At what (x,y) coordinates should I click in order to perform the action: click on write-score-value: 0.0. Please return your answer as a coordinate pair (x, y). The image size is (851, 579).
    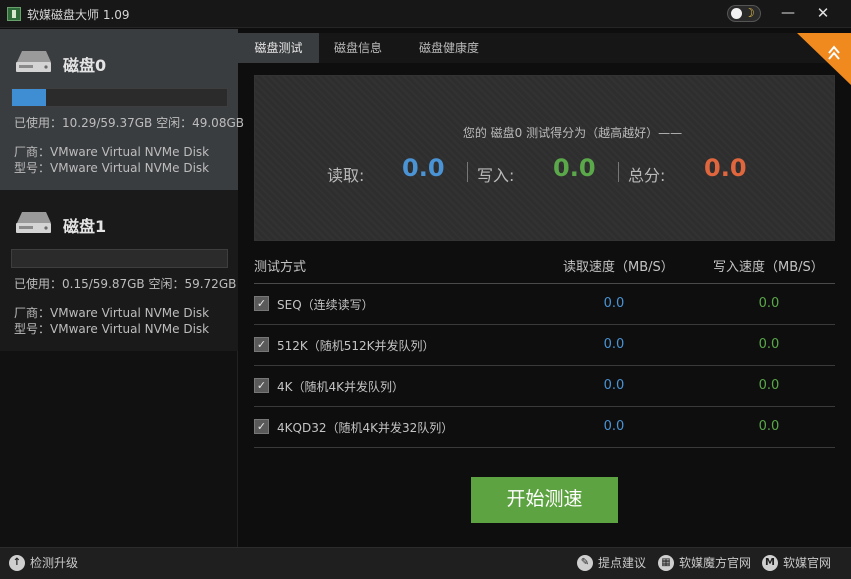
    Looking at the image, I should click on (574, 168).